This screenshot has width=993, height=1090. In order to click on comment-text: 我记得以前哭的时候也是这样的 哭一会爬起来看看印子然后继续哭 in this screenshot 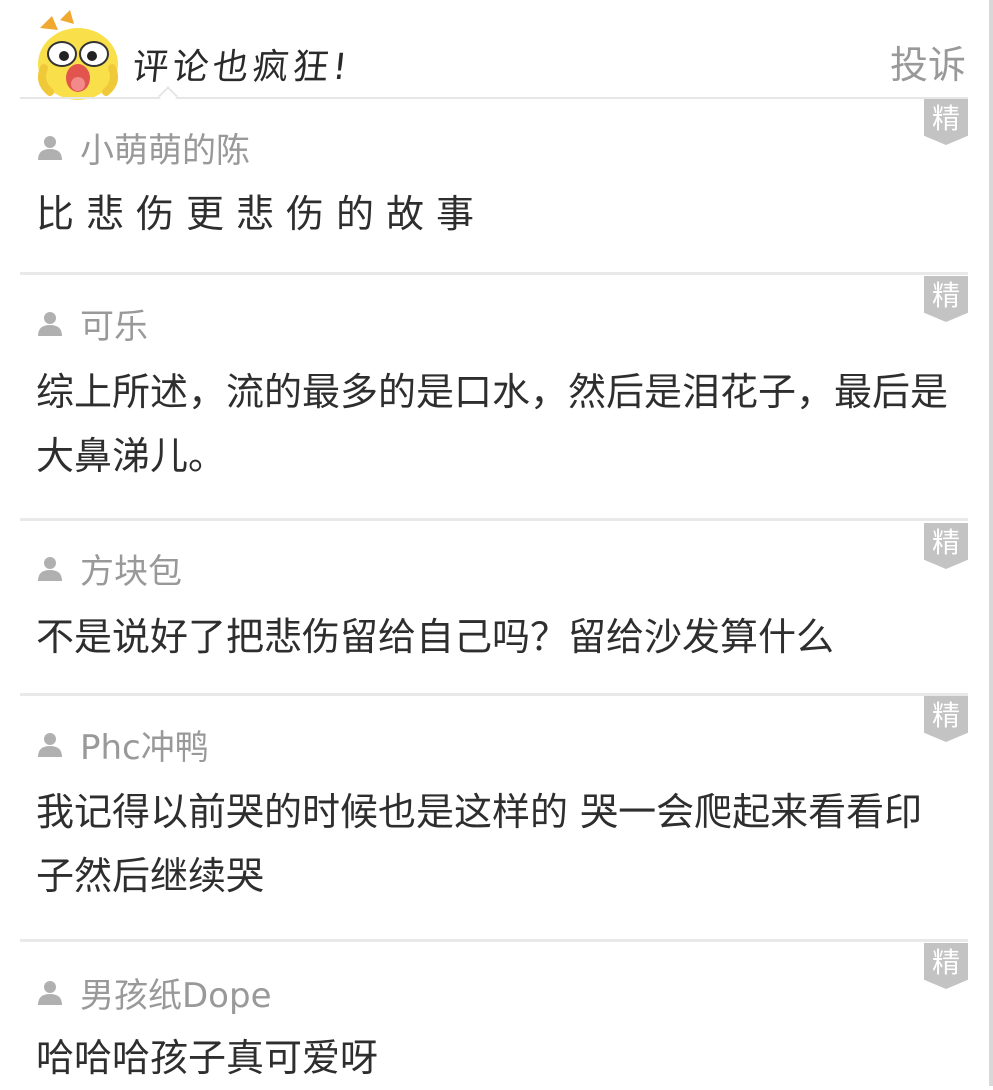, I will do `click(479, 844)`.